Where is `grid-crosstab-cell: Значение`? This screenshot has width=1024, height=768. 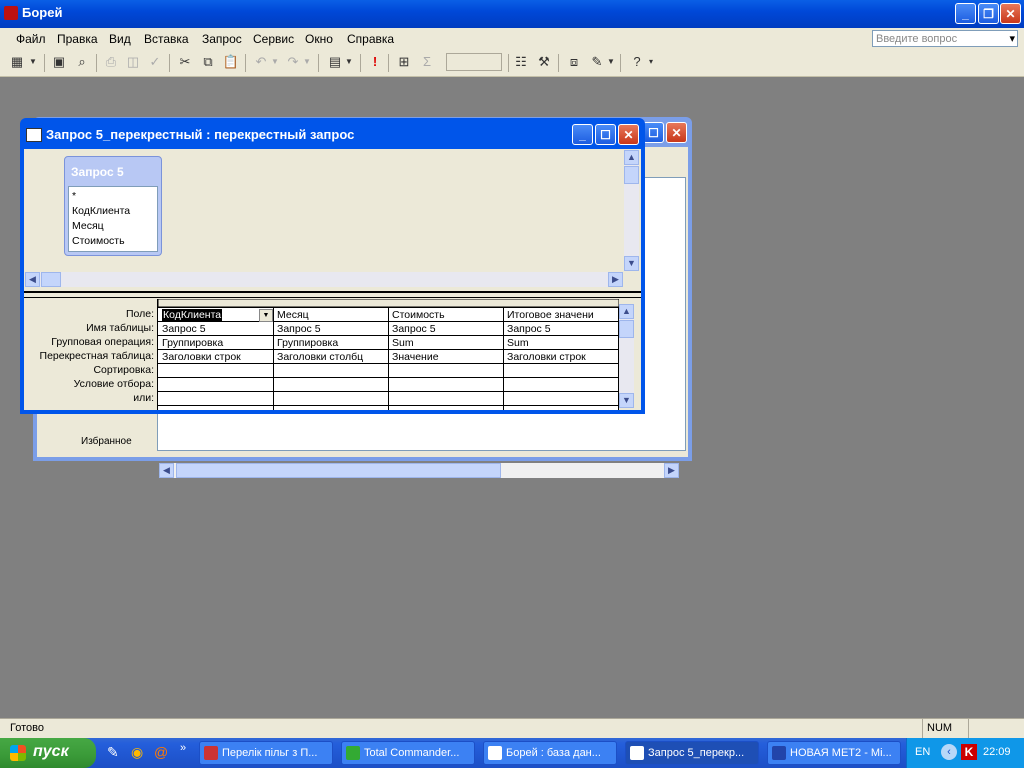
grid-crosstab-cell: Значение is located at coordinates (446, 357).